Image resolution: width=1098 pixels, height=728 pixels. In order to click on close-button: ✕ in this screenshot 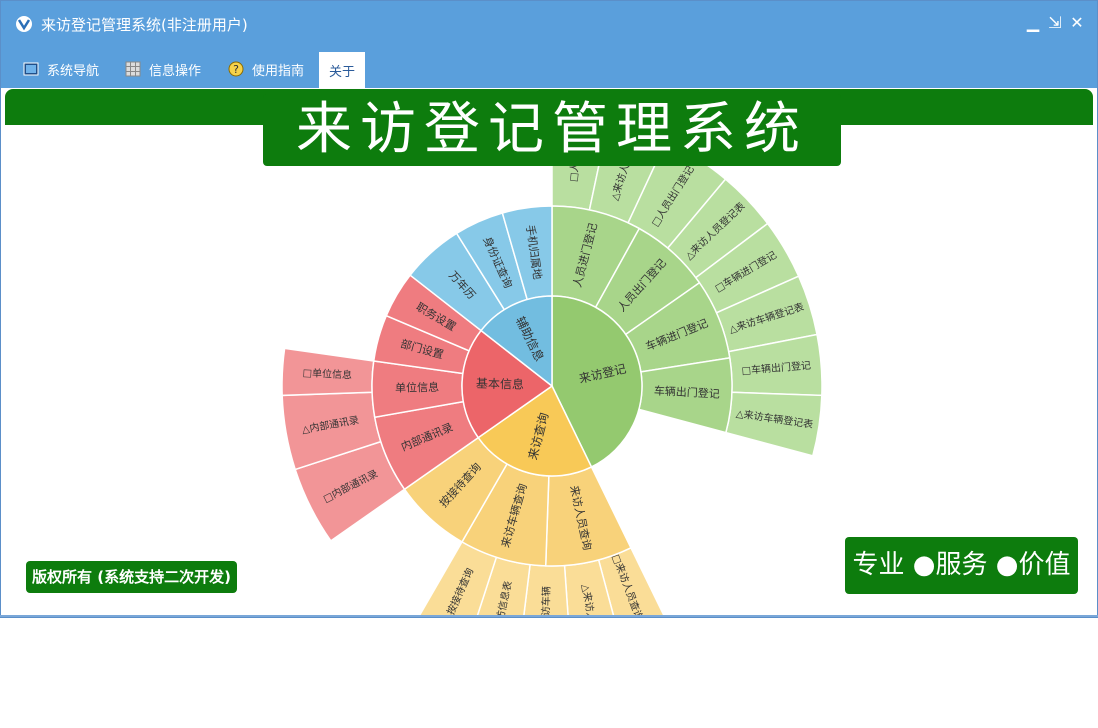, I will do `click(1077, 23)`.